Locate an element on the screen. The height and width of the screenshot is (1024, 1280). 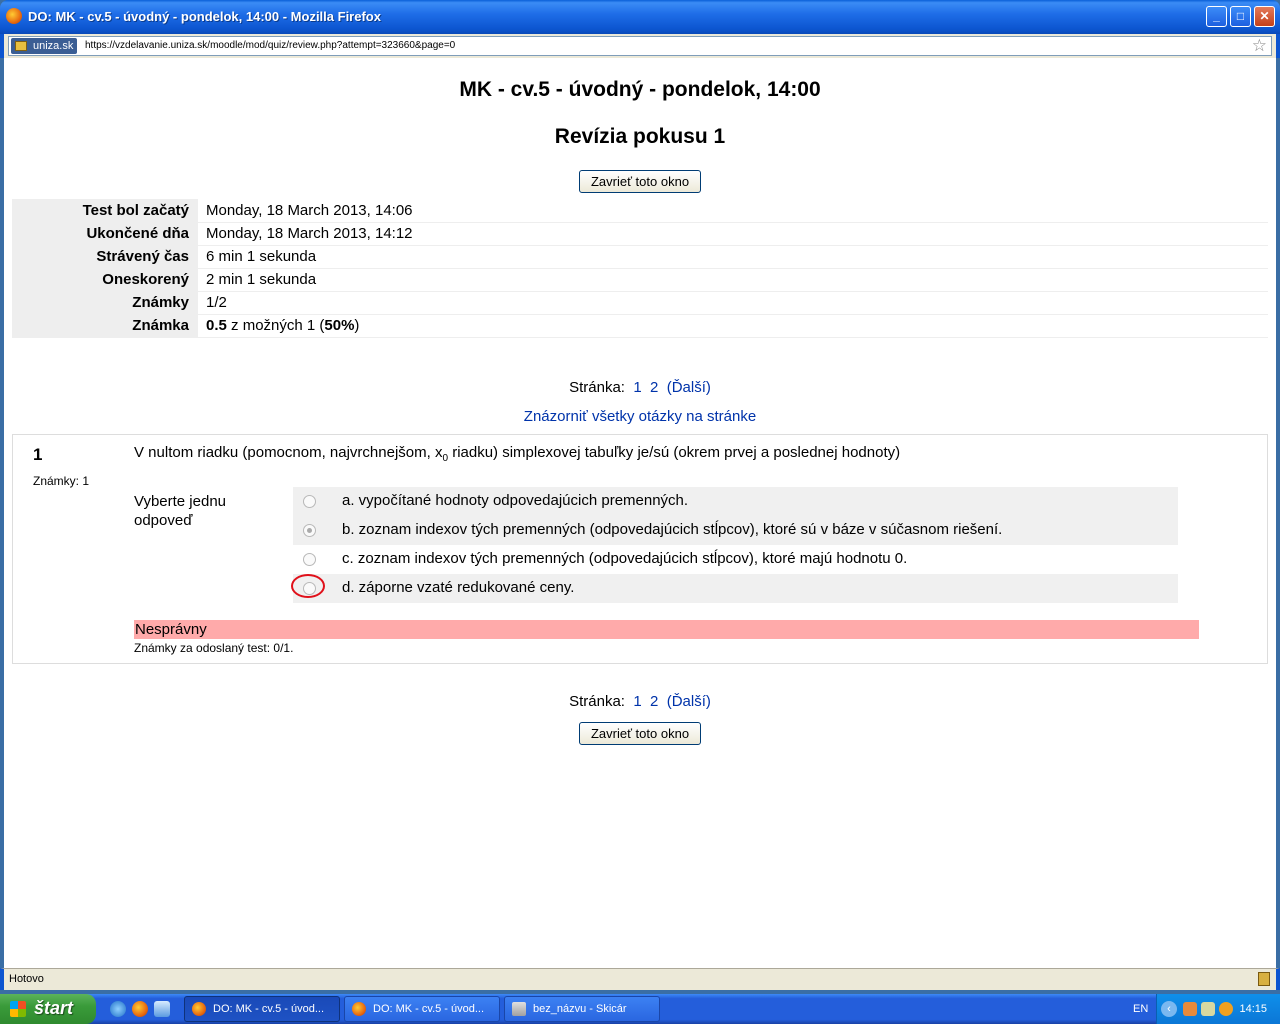
page-title: MK - cv.5 - úvodný - pondelok, 14:00 is located at coordinates (640, 89).